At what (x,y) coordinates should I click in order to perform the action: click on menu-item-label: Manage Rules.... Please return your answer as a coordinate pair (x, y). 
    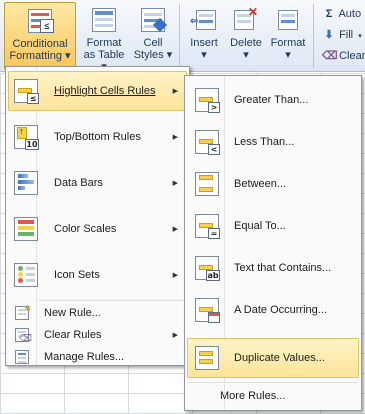
    Looking at the image, I should click on (84, 357).